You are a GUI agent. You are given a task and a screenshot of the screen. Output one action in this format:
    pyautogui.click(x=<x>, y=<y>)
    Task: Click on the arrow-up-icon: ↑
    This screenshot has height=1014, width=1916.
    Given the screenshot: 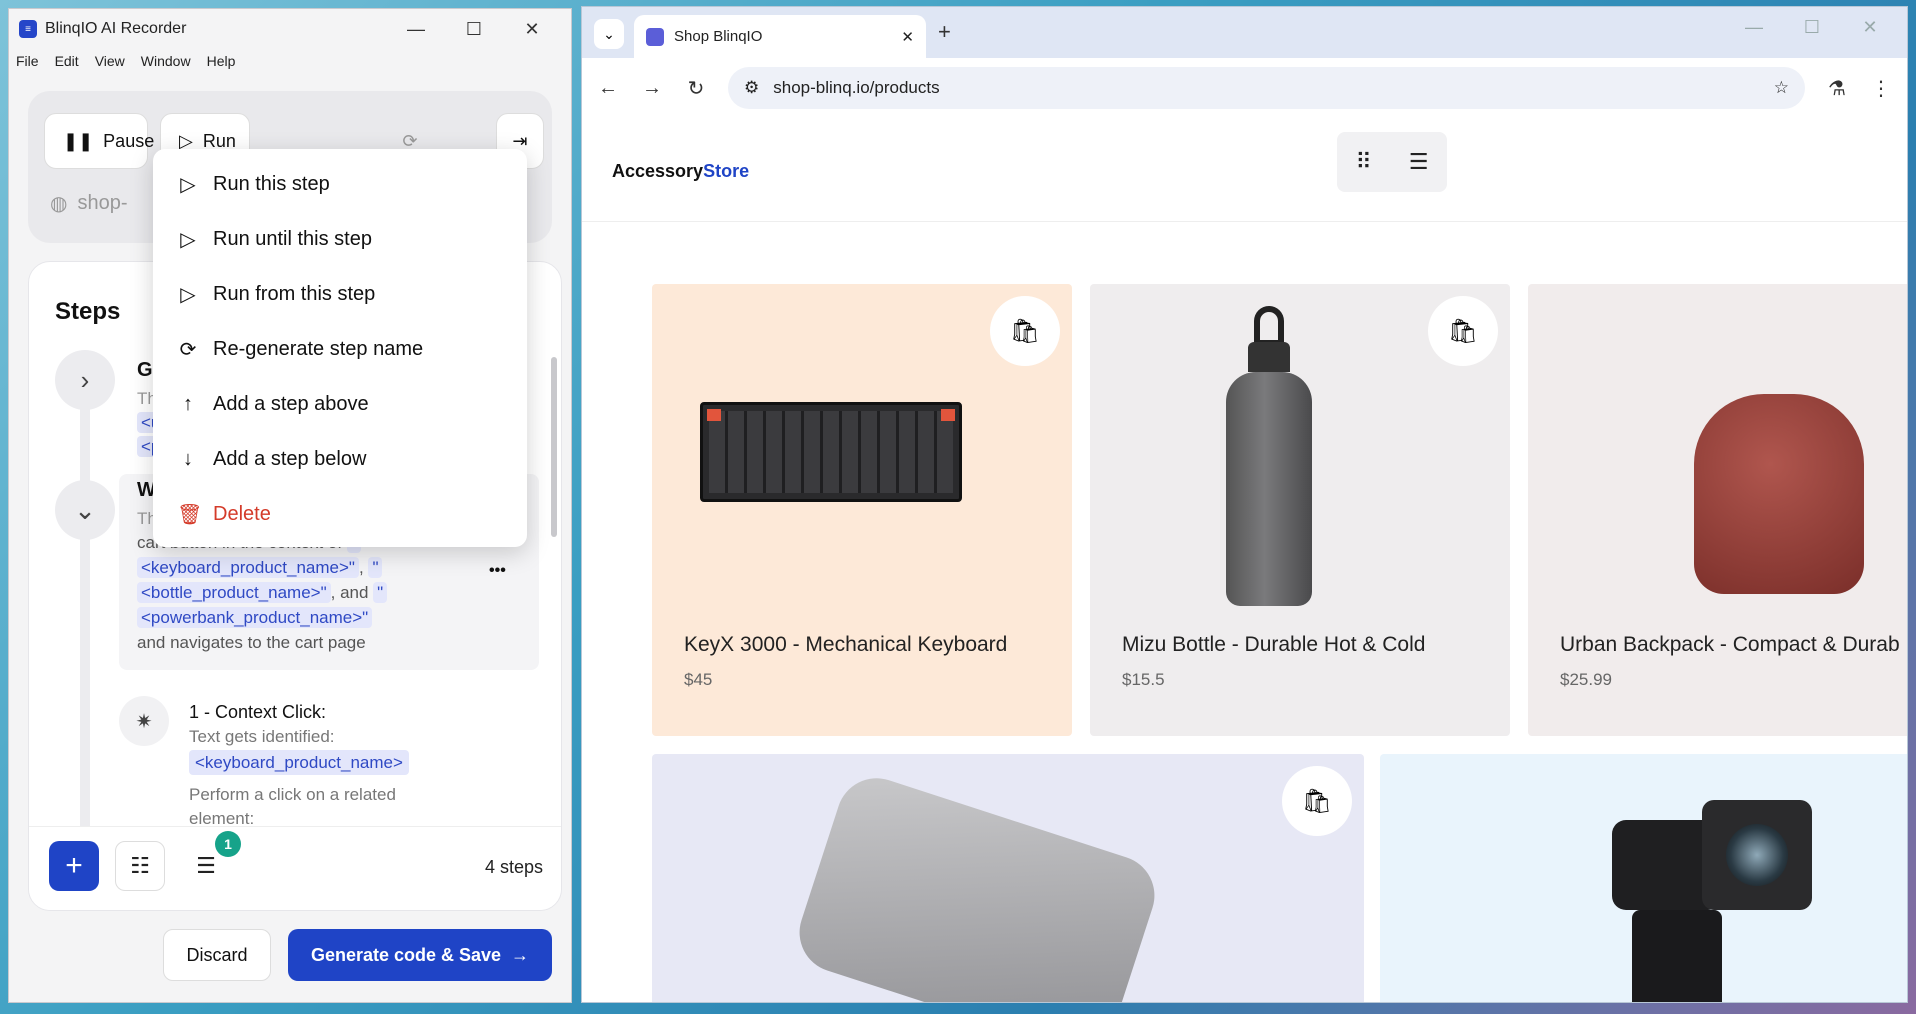 What is the action you would take?
    pyautogui.click(x=188, y=404)
    